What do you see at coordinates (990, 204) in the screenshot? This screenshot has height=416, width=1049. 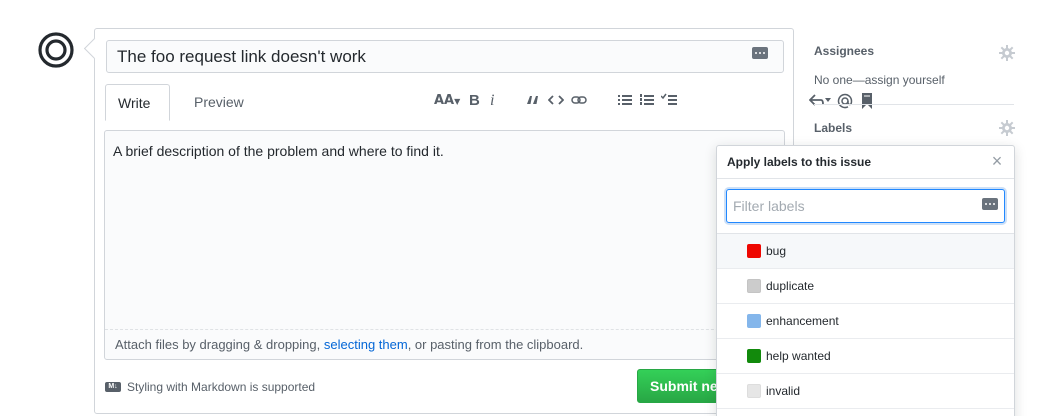 I see `filter-more-icon` at bounding box center [990, 204].